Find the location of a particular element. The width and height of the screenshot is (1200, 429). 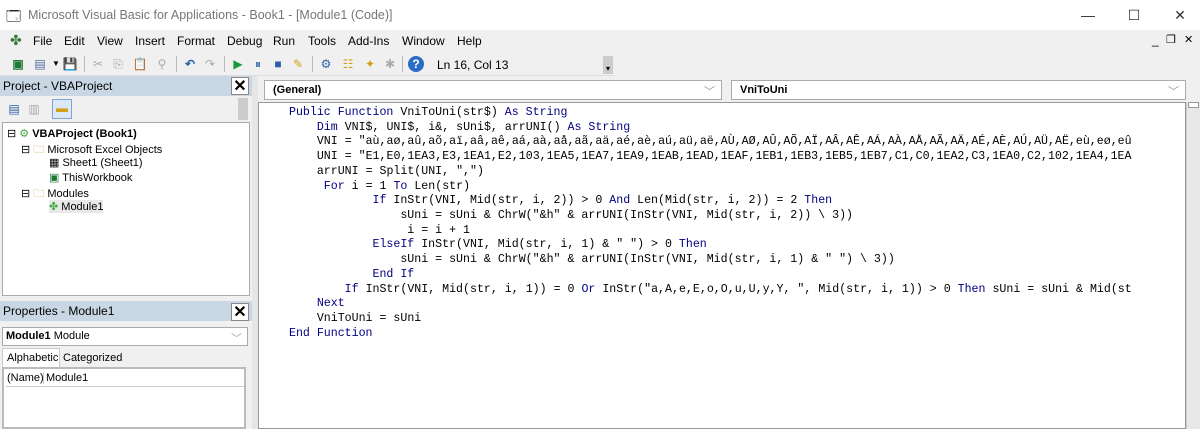

menu-insert: Insert is located at coordinates (150, 41).